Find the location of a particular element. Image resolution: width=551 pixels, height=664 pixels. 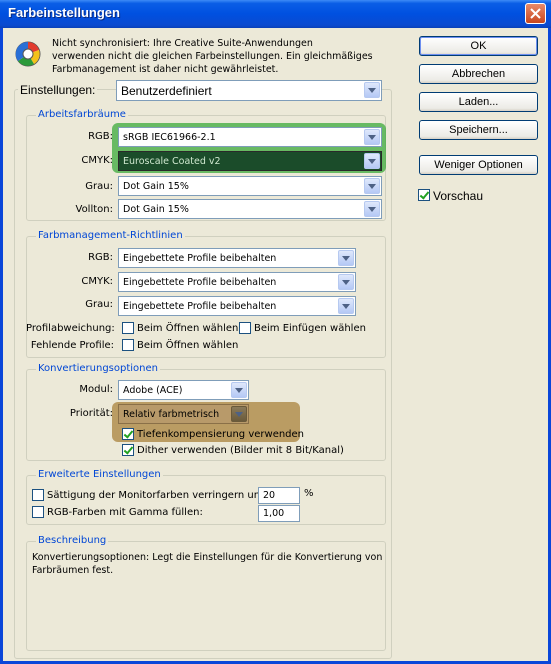

fewer-options-button: Weniger Optionen is located at coordinates (478, 165).